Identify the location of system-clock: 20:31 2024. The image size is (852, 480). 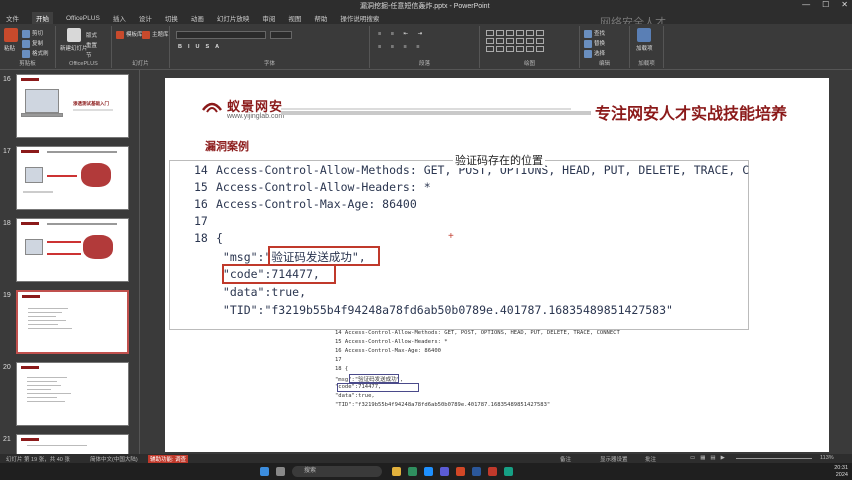
(841, 472).